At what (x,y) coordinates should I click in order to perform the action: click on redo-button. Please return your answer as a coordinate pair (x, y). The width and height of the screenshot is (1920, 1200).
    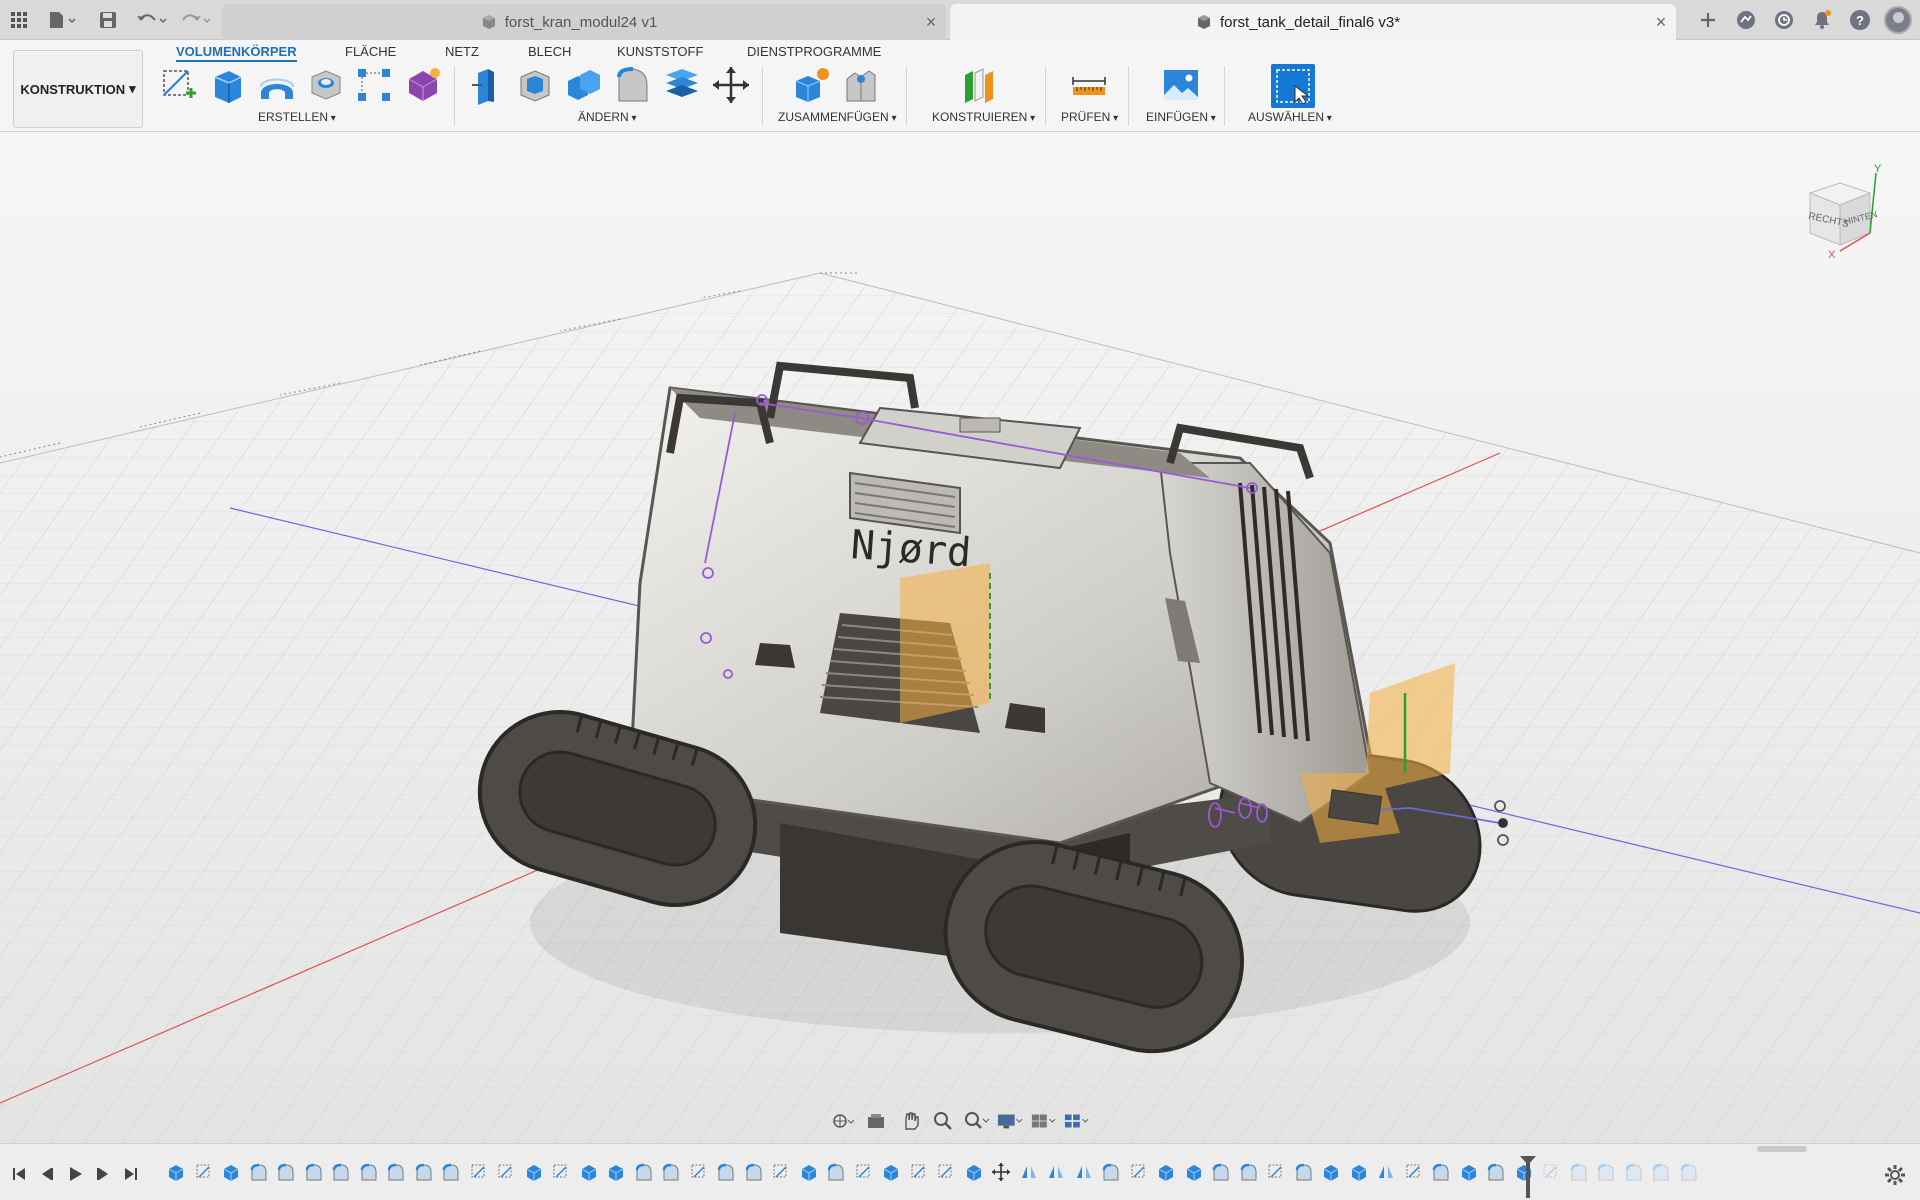
    Looking at the image, I should click on (196, 20).